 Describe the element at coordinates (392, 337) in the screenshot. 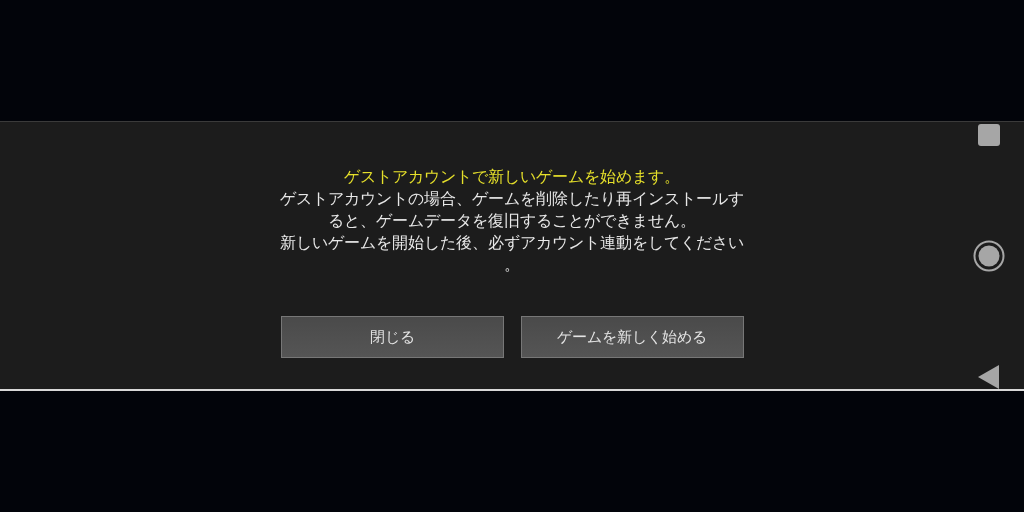

I see `close-button: 閉じる` at that location.